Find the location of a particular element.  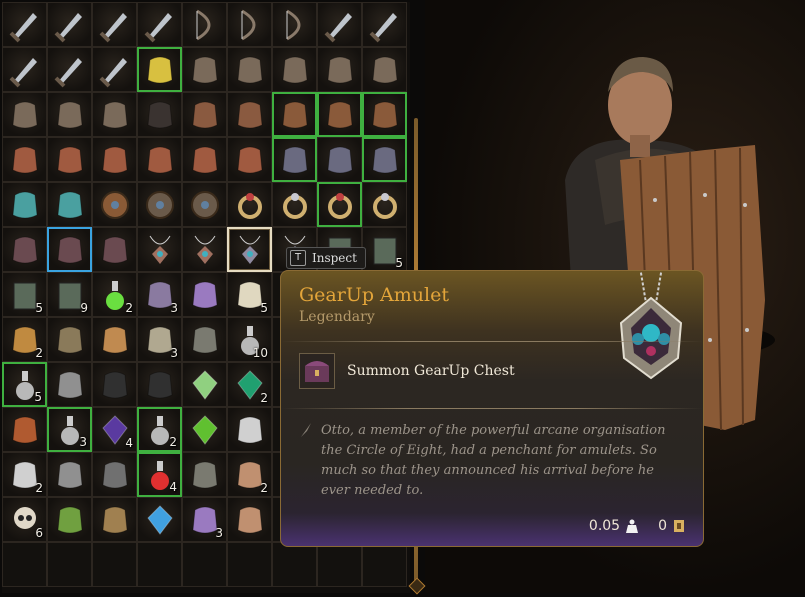

inspect-hint: T Inspect is located at coordinates (326, 258).